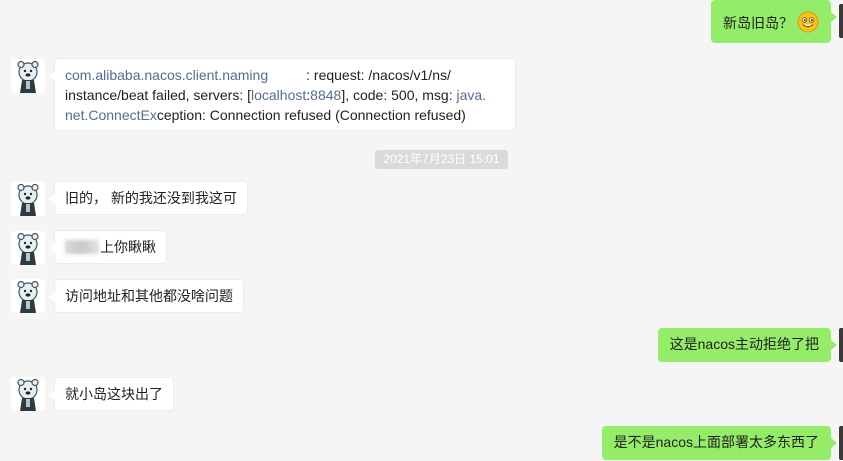 The height and width of the screenshot is (461, 843). I want to click on message-bubble-incoming: 就小岛这块出了, so click(111, 394).